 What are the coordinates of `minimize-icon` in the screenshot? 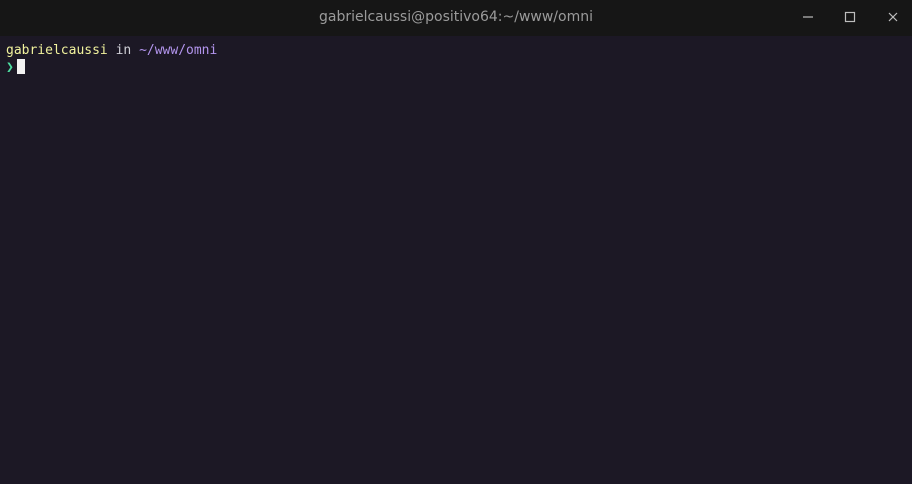 It's located at (808, 17).